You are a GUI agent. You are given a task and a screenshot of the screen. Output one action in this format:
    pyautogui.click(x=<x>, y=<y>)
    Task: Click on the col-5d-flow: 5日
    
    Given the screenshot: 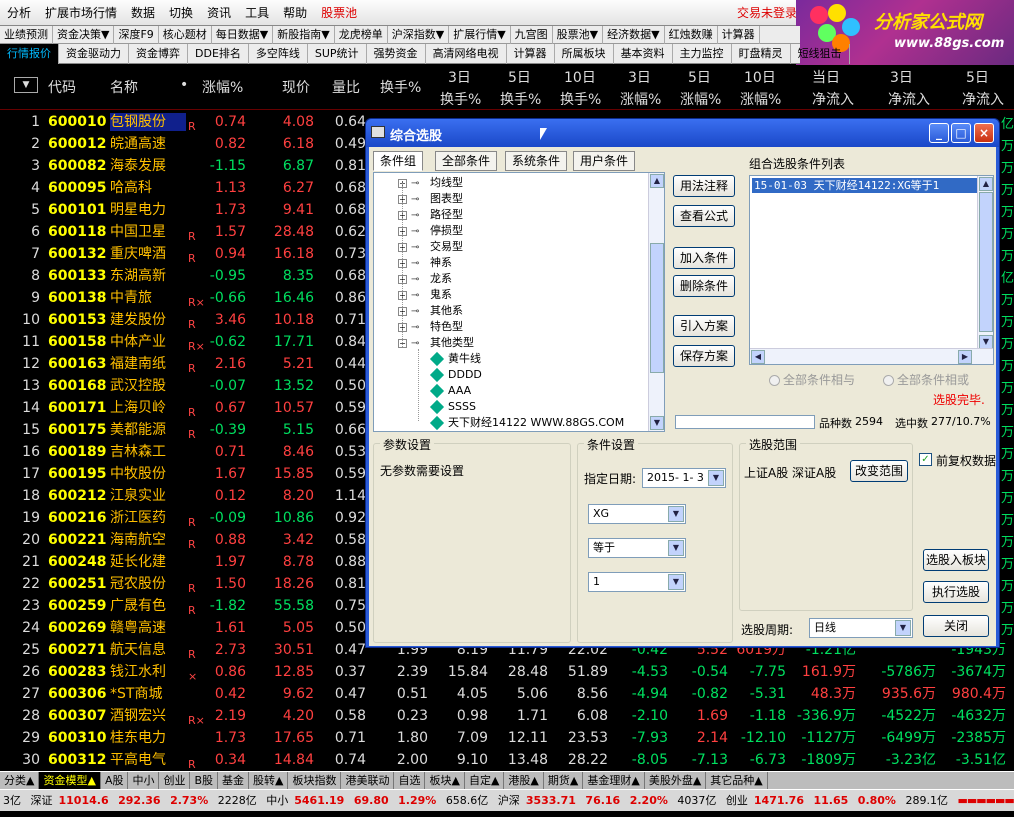 What is the action you would take?
    pyautogui.click(x=977, y=77)
    